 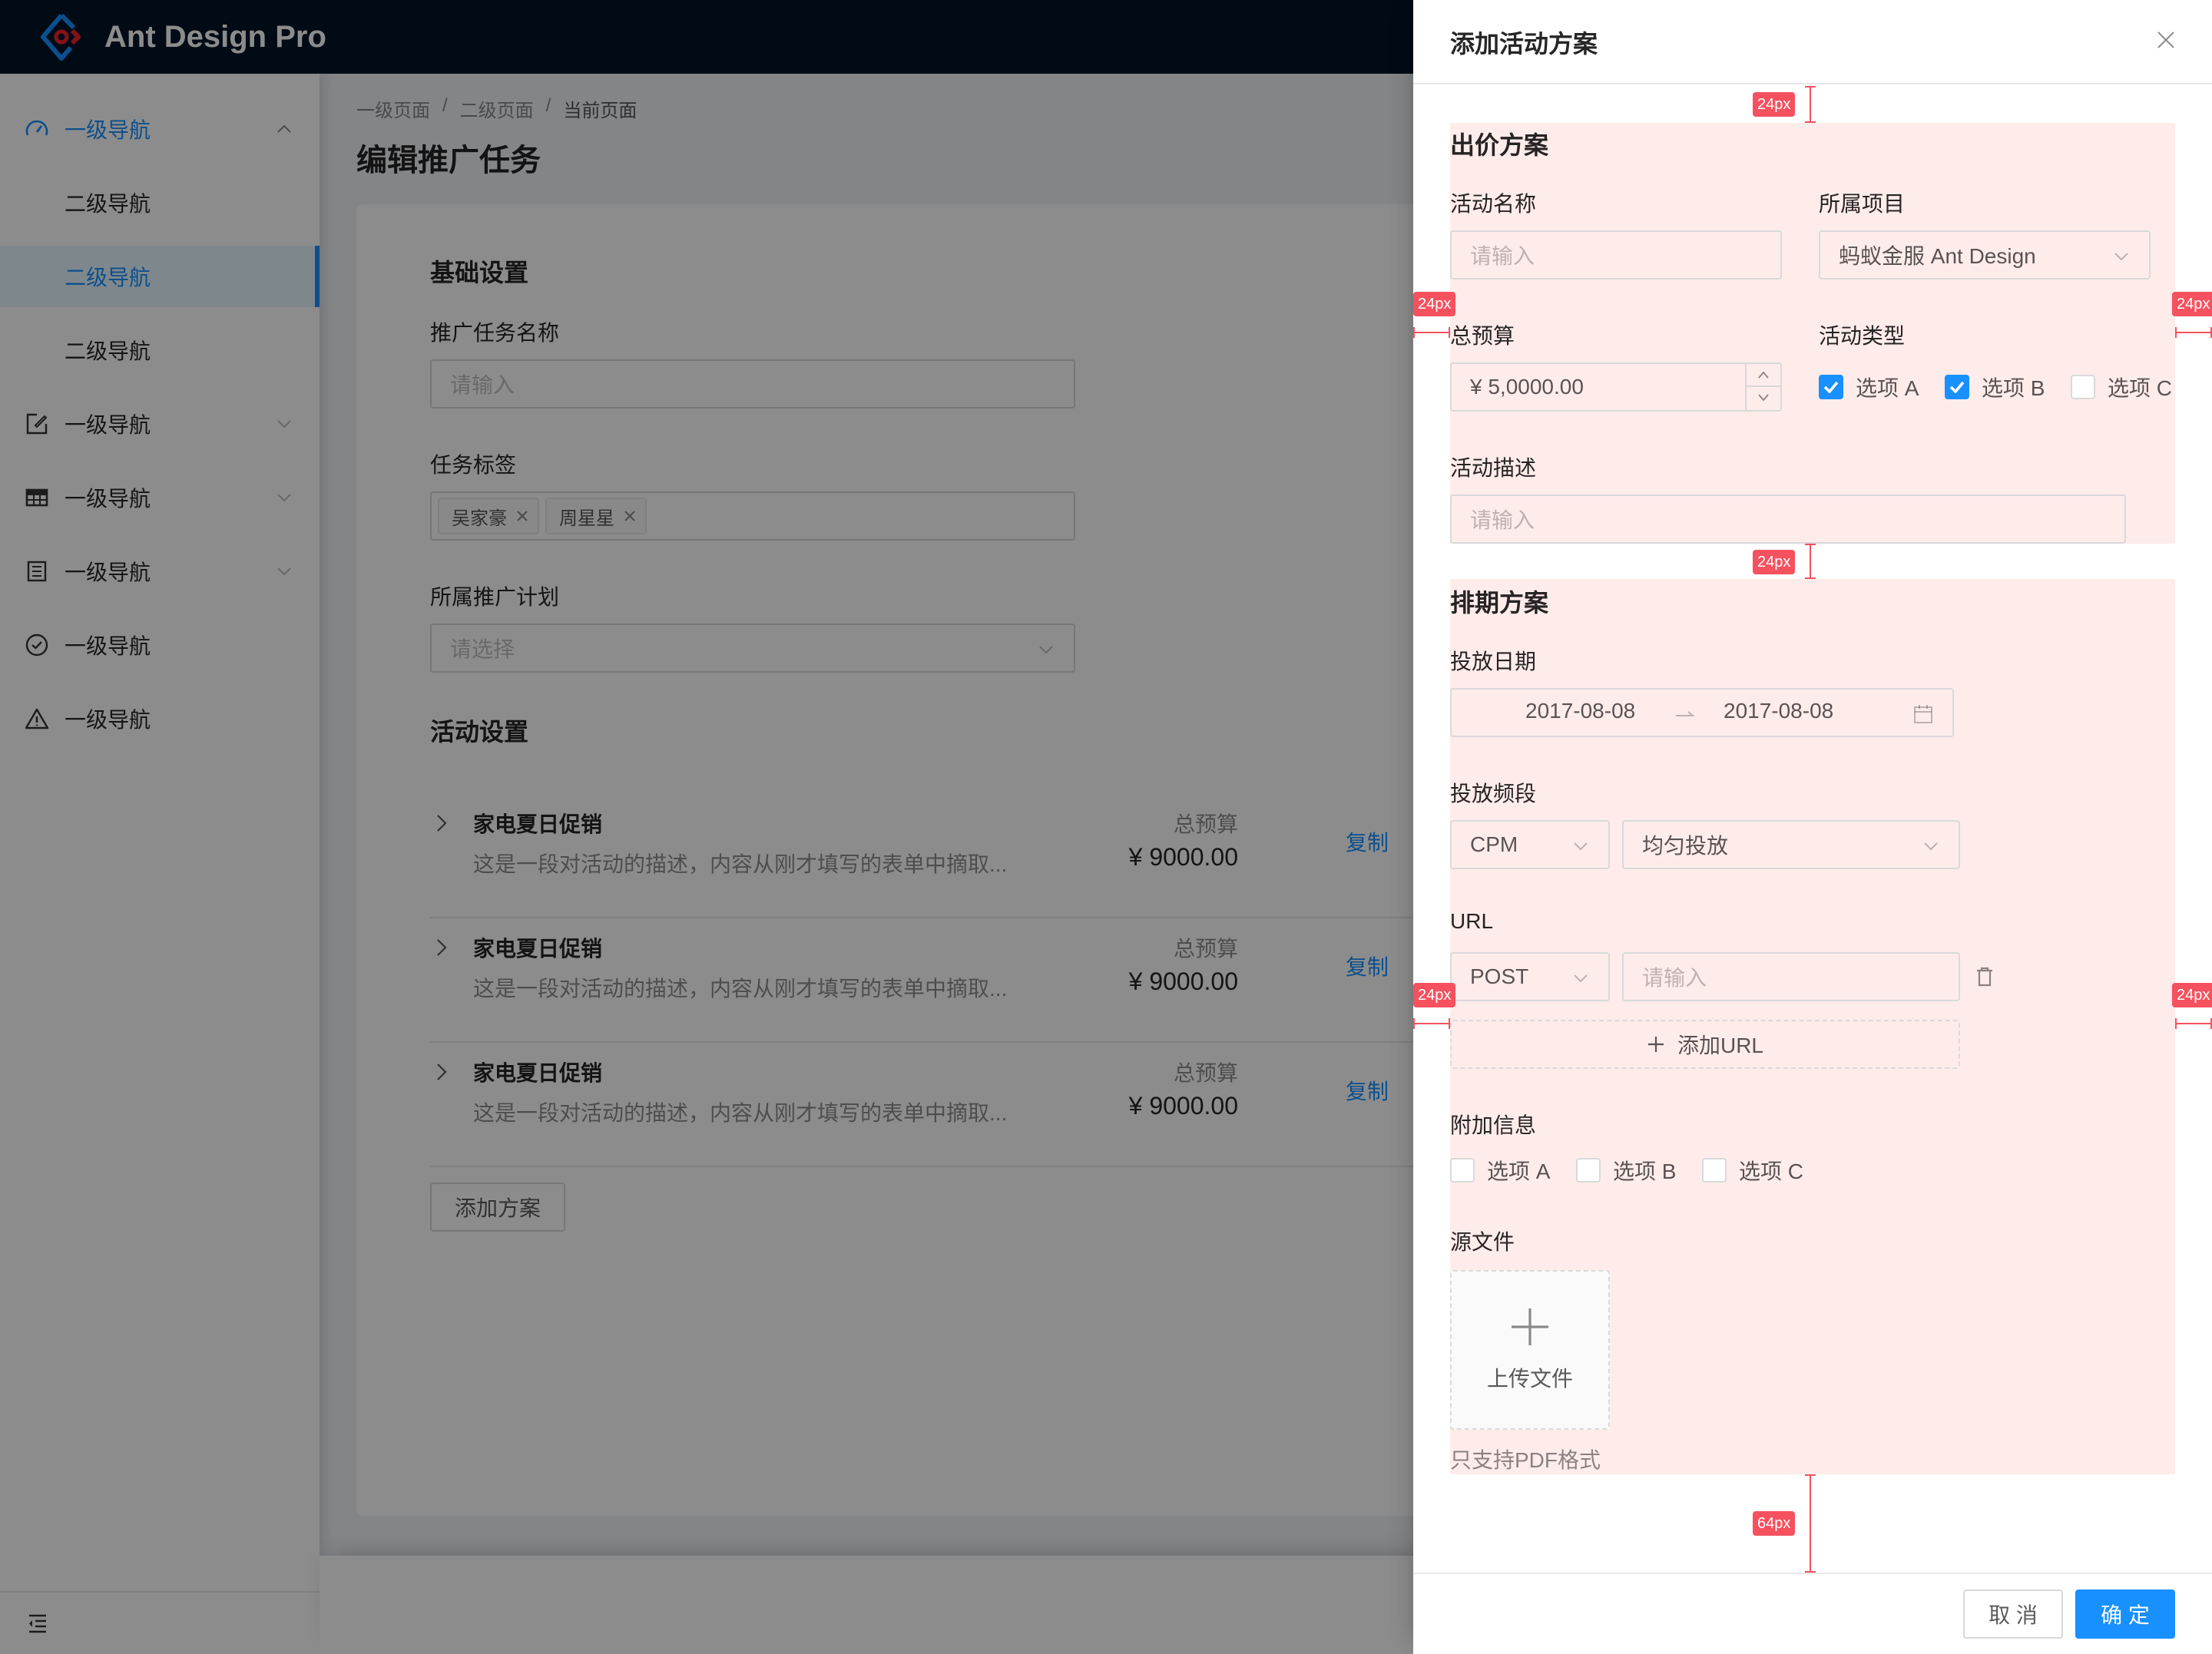 I want to click on date-start: 2017-08-08, so click(x=1580, y=711).